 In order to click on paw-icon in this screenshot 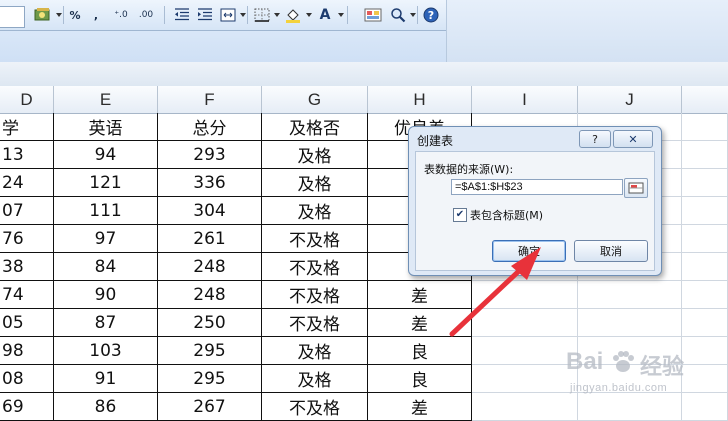, I will do `click(623, 361)`.